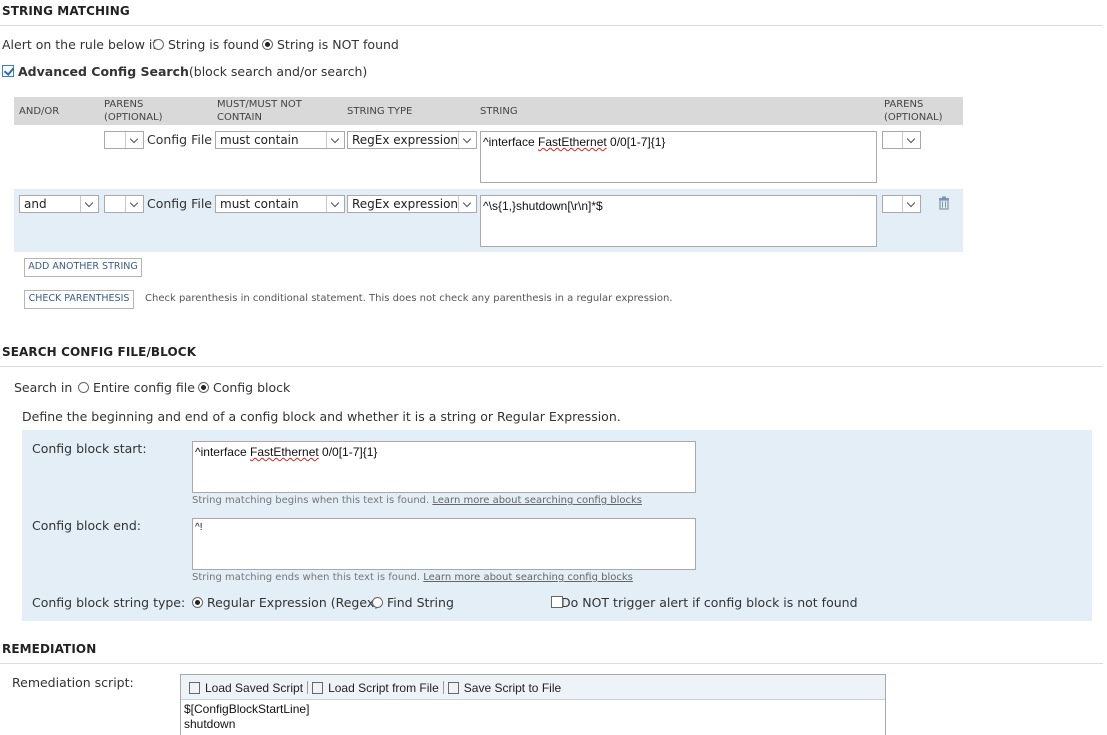 This screenshot has width=1107, height=735. Describe the element at coordinates (89, 448) in the screenshot. I see `config-block-start-label: Config block start:` at that location.